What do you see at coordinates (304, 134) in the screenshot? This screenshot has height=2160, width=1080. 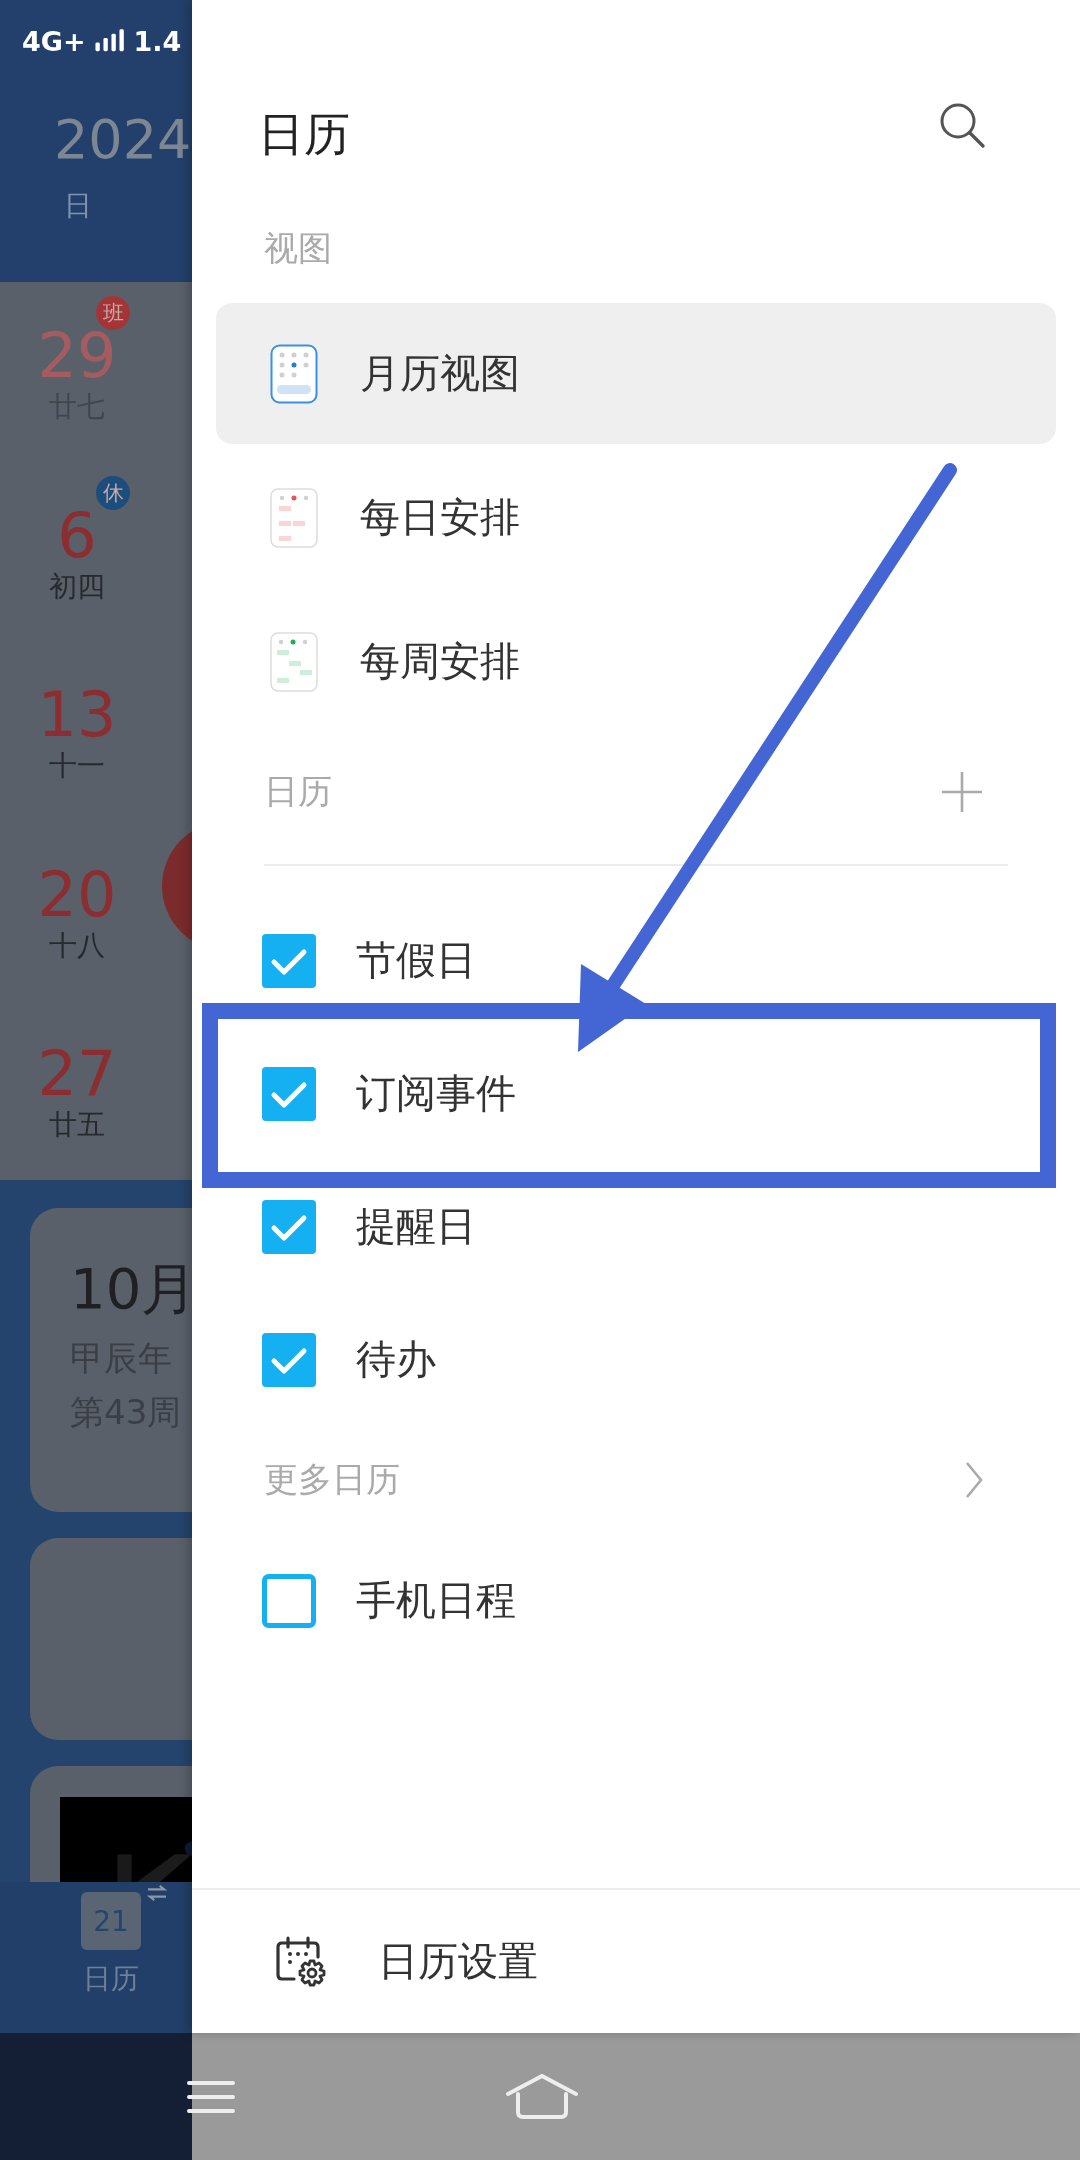 I see `drawer-title: 日历` at bounding box center [304, 134].